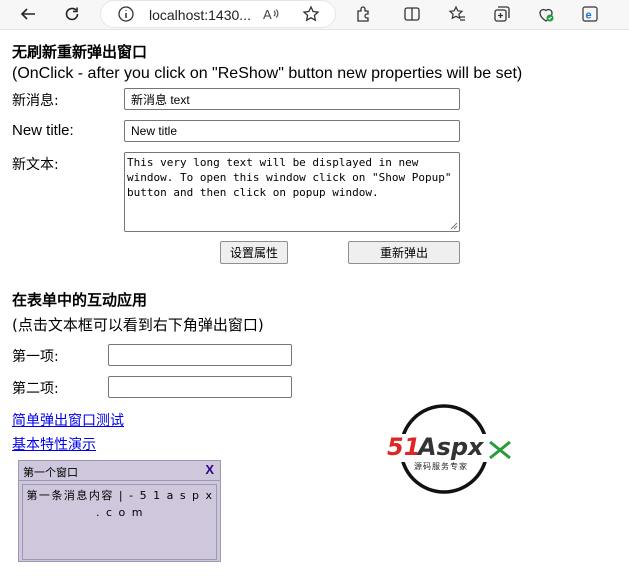  Describe the element at coordinates (254, 252) in the screenshot. I see `set-properties-button: 设置属性` at that location.